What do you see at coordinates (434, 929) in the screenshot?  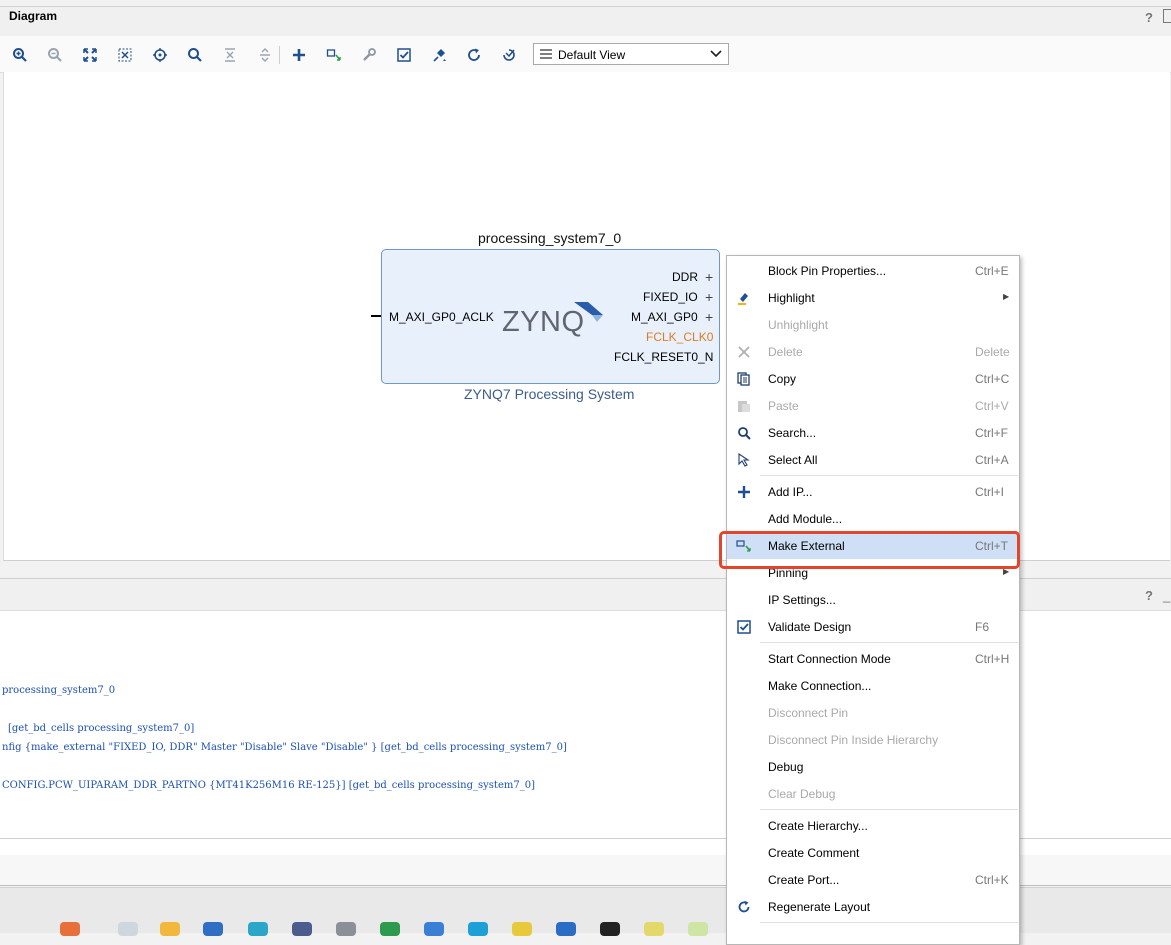 I see `chat-app-icon` at bounding box center [434, 929].